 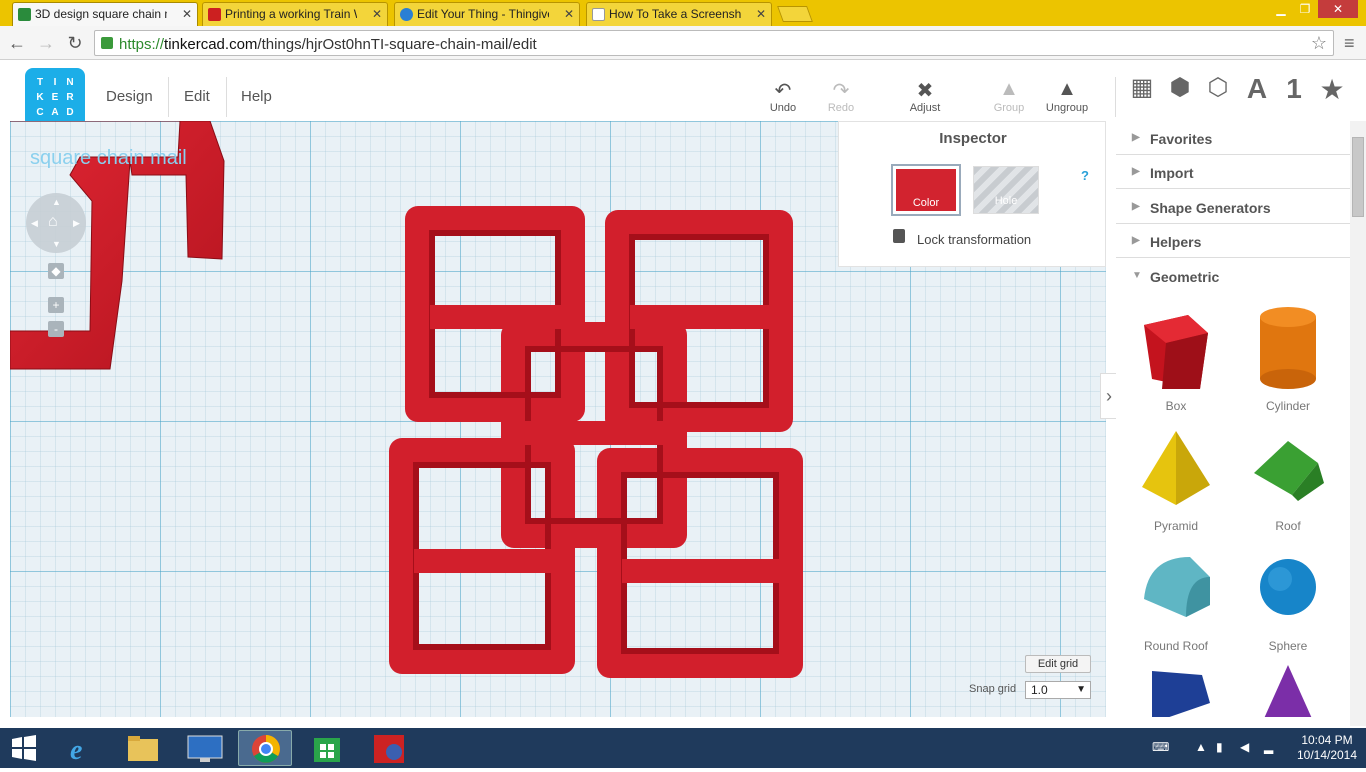 I want to click on new-tab-button, so click(x=795, y=14).